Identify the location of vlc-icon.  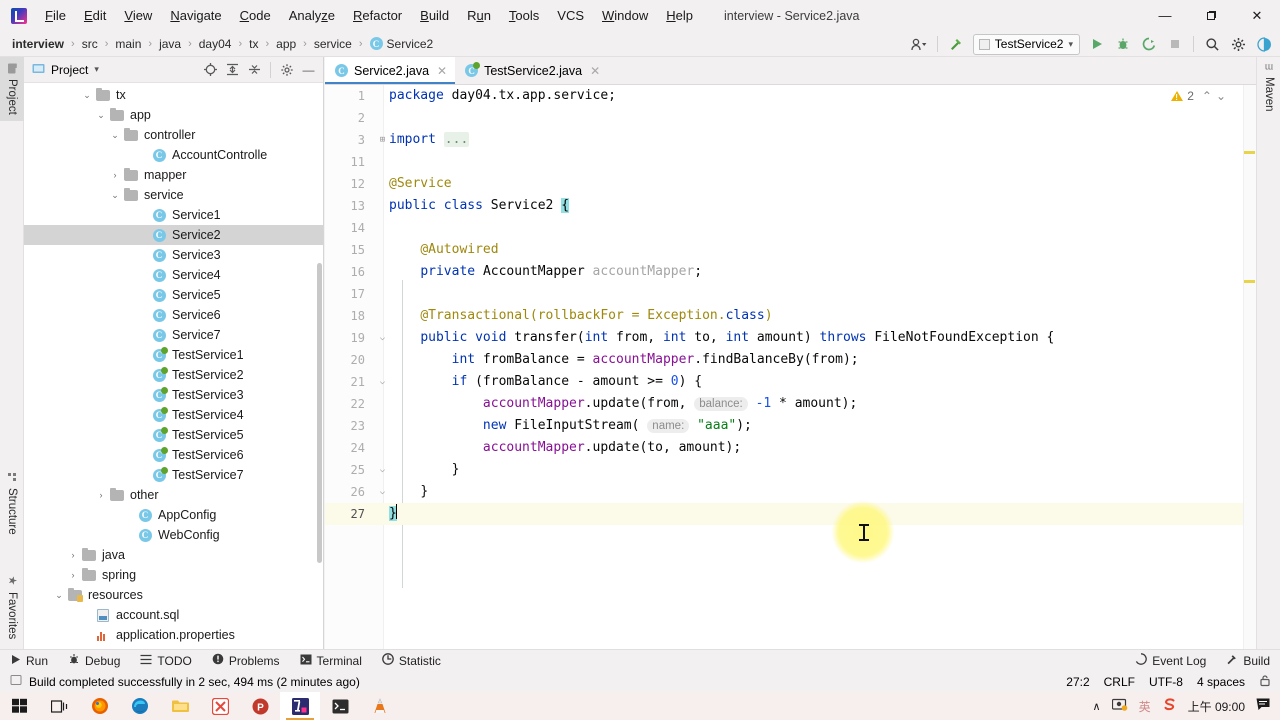
(380, 706).